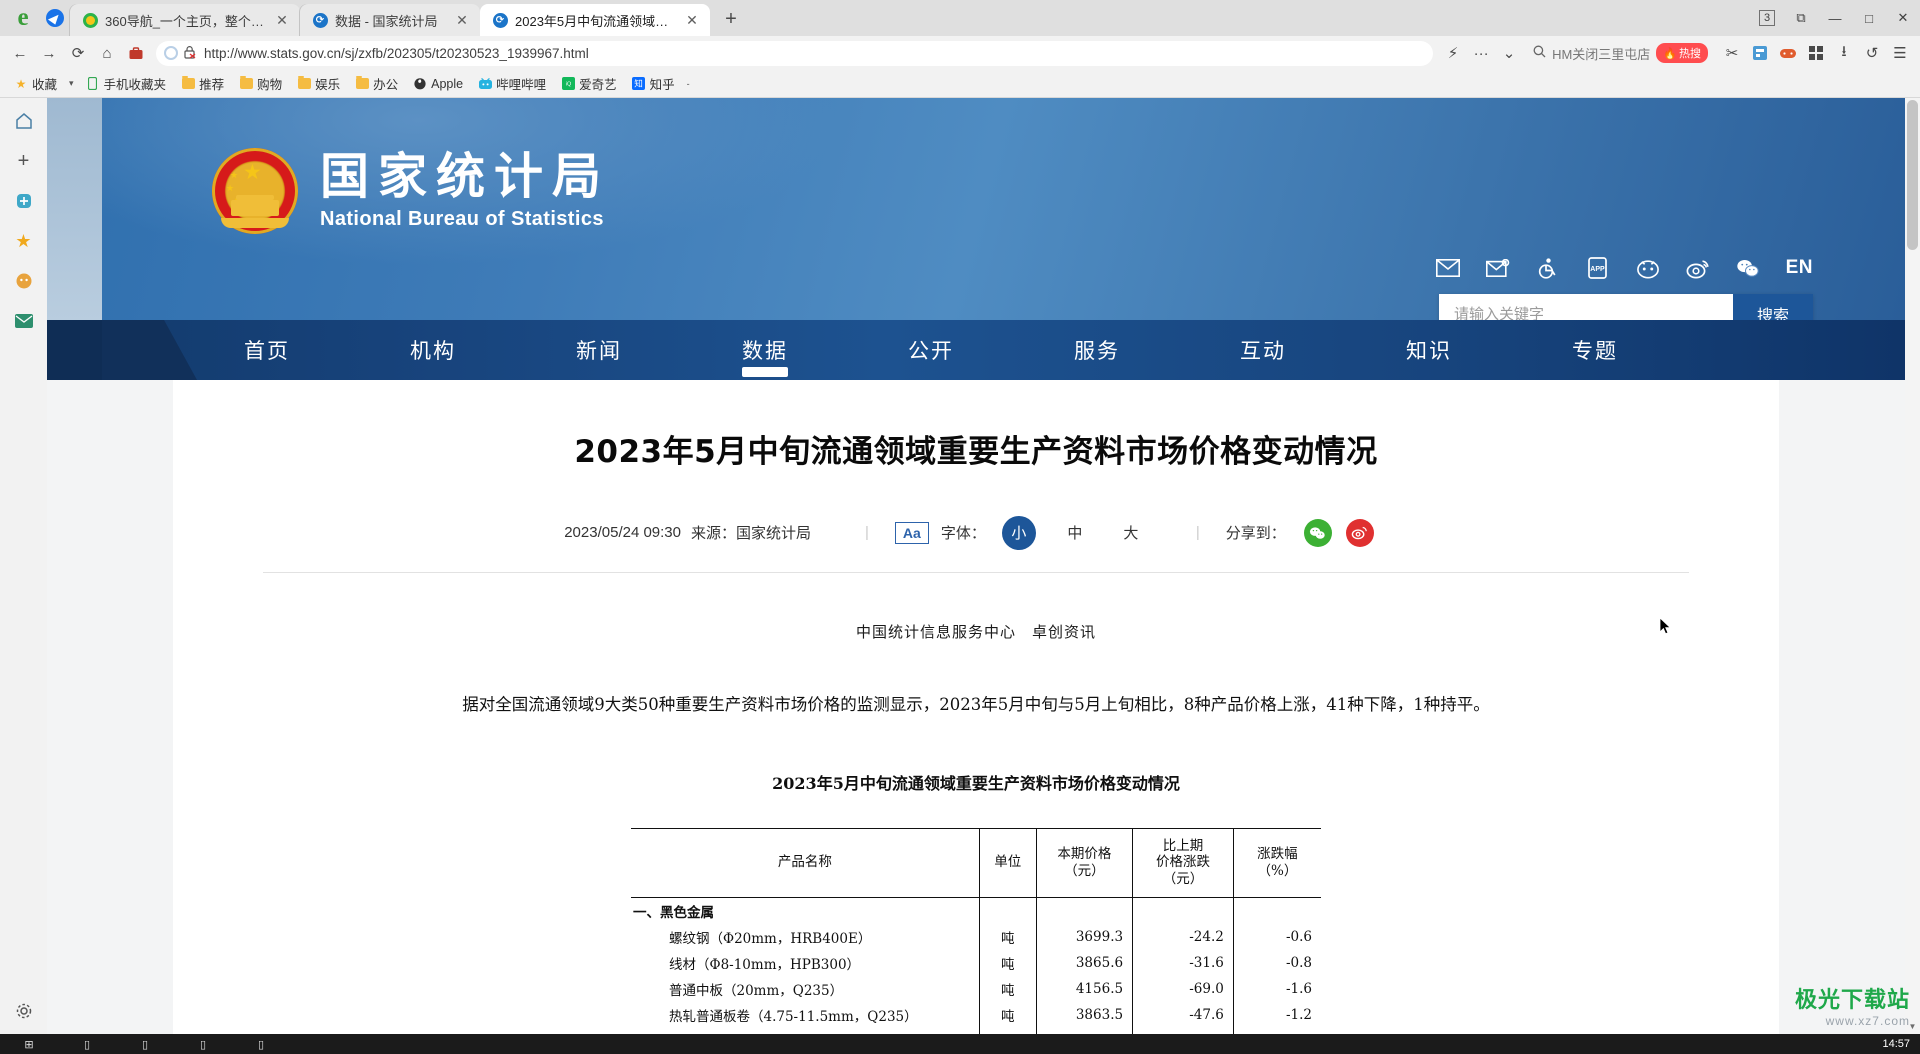 The width and height of the screenshot is (1920, 1054). What do you see at coordinates (1598, 268) in the screenshot?
I see `app-icon: APP` at bounding box center [1598, 268].